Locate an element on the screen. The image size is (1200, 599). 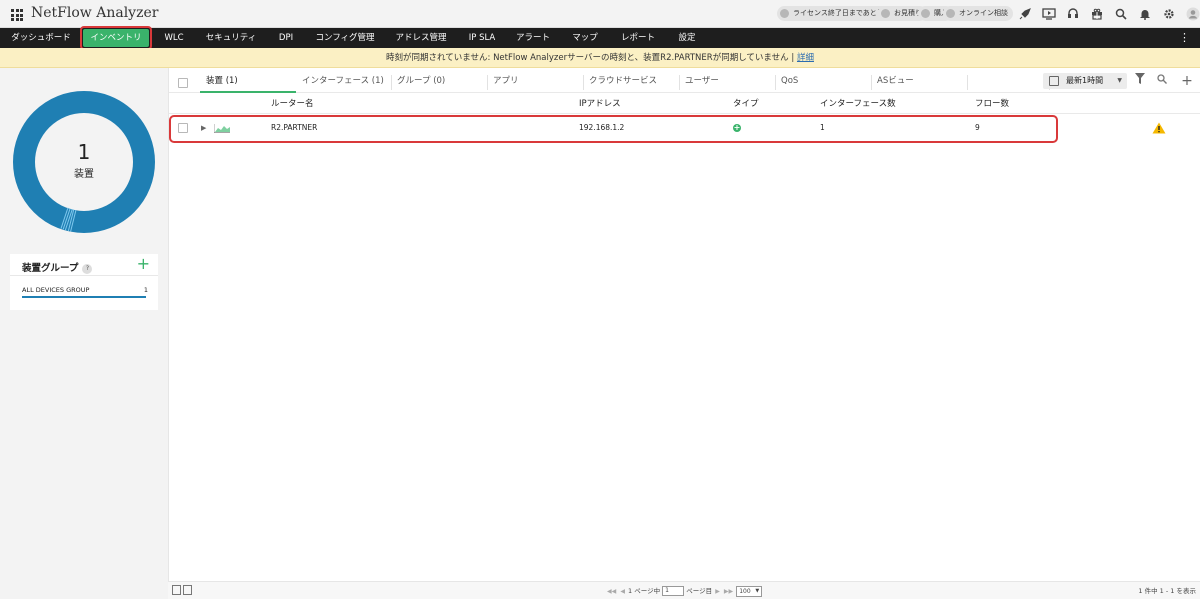
search-icon is located at coordinates (1121, 14).